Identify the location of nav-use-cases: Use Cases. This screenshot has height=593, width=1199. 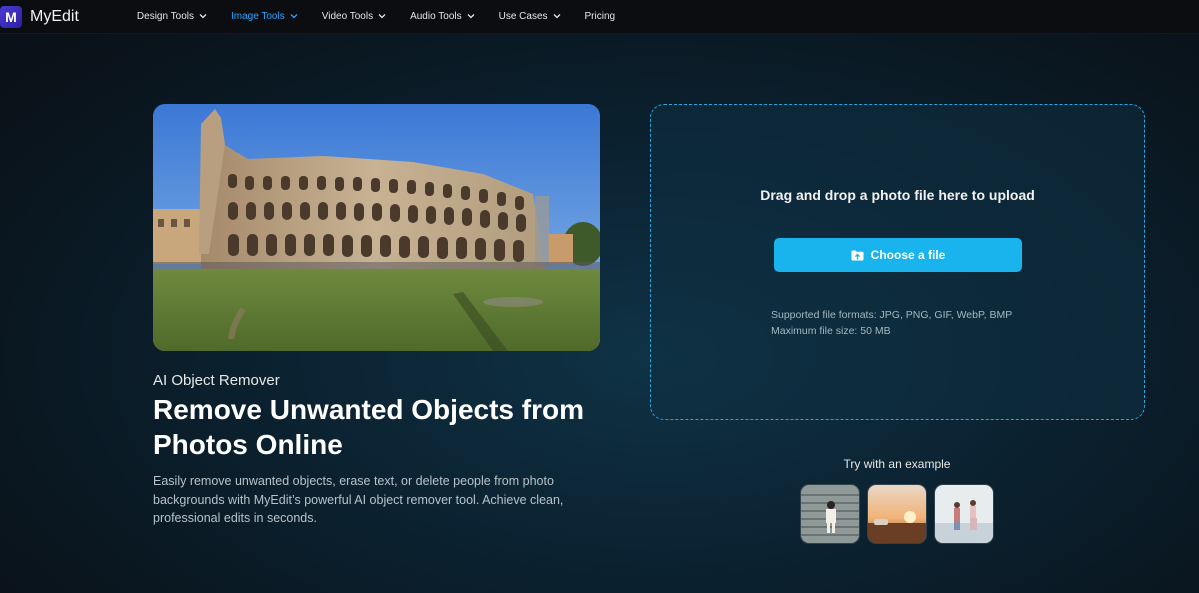
(530, 16).